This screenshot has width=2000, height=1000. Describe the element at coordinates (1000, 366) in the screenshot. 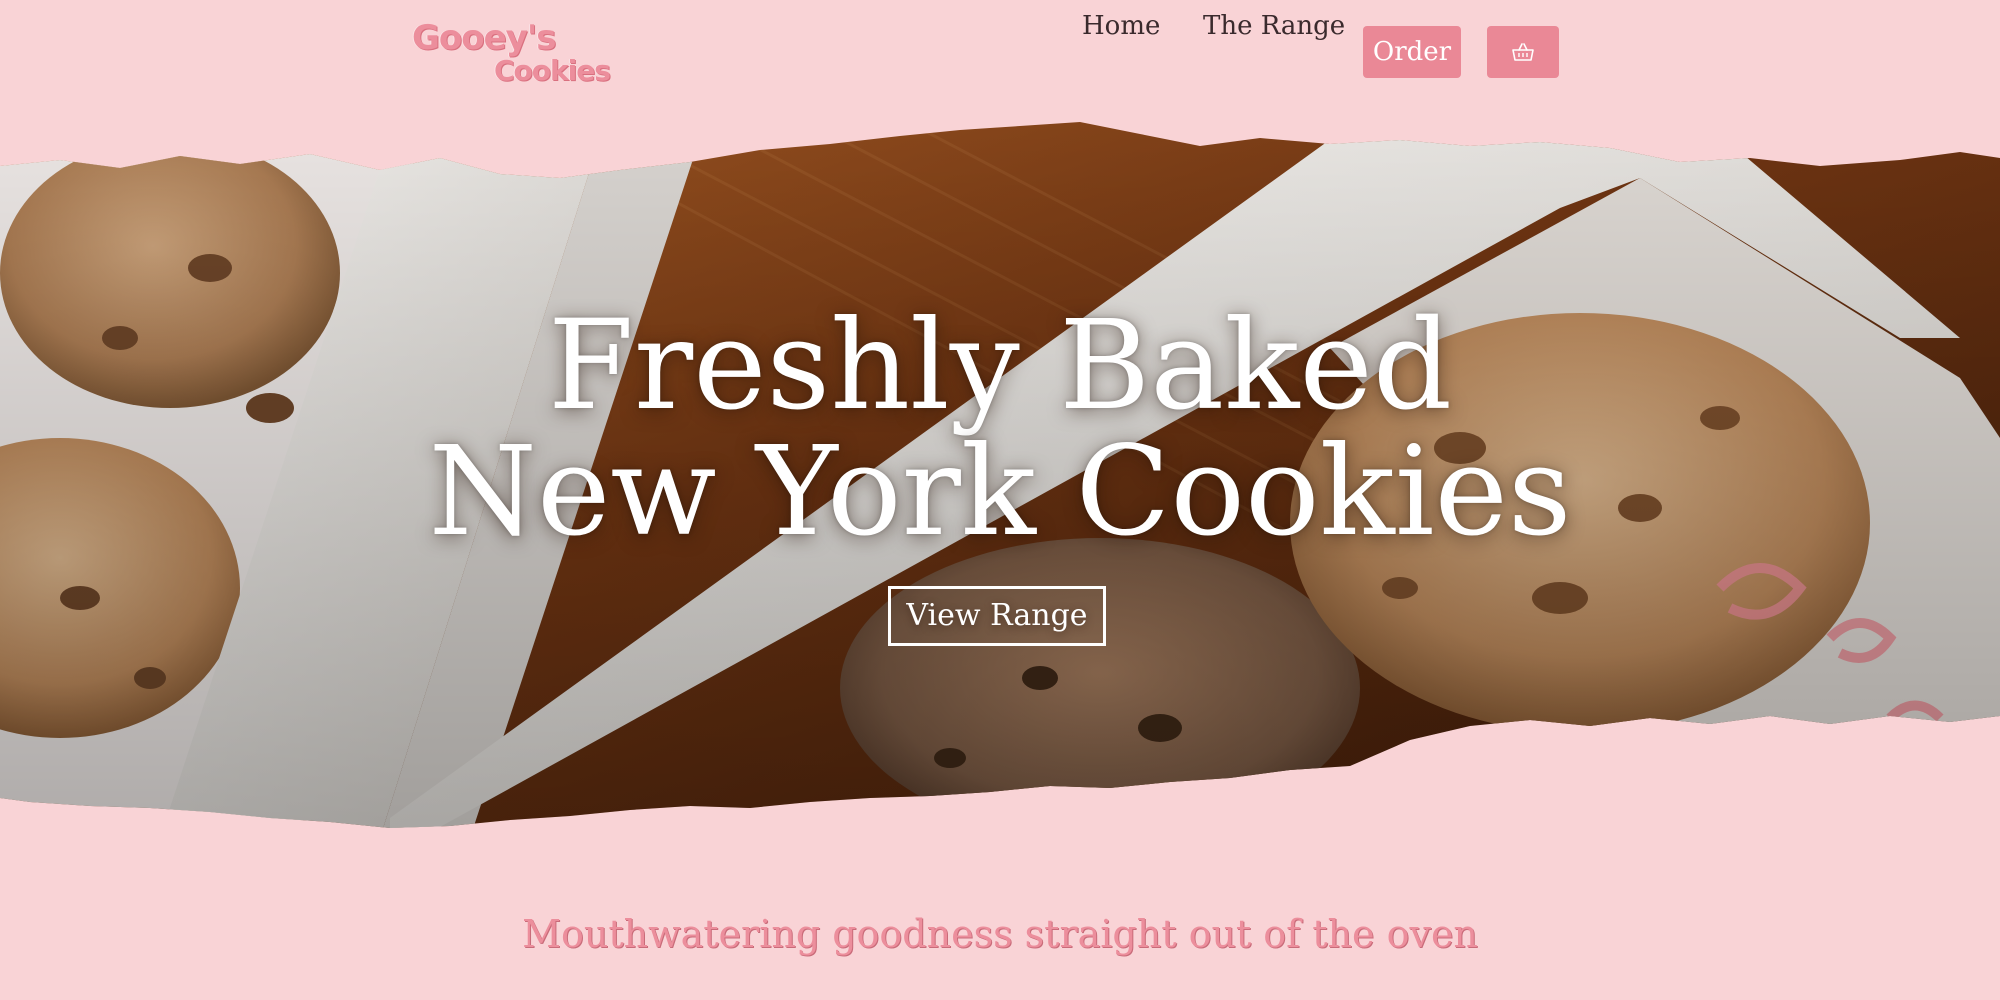

I see `hero-title-line1: Freshly Baked` at that location.